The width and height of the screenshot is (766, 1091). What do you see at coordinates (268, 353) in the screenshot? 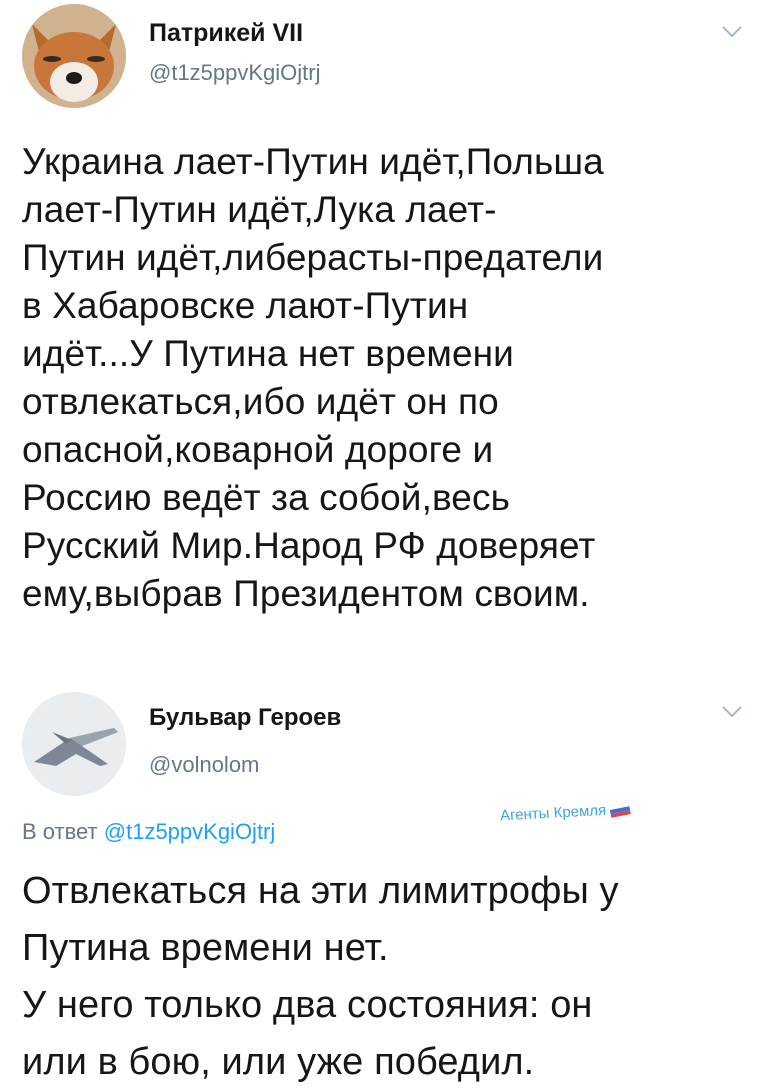
I see `tweet-text-line: идёт...У Путина нет времени` at bounding box center [268, 353].